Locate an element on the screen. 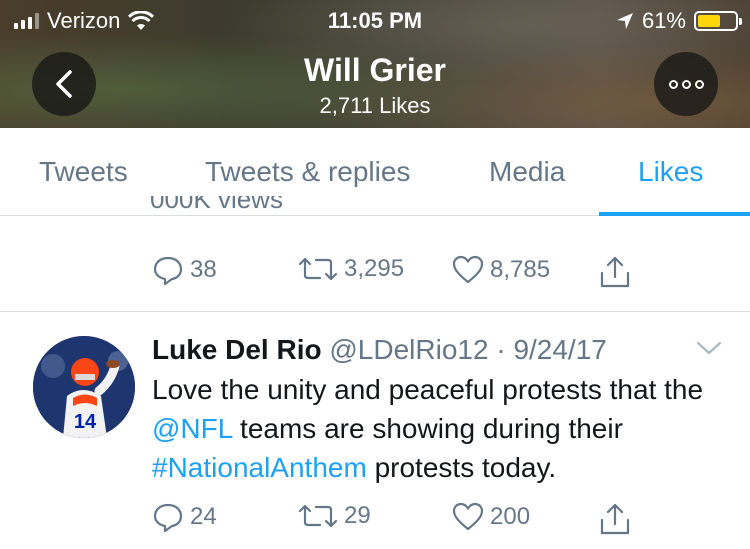 The image size is (750, 549). reply-count: 24 is located at coordinates (203, 516).